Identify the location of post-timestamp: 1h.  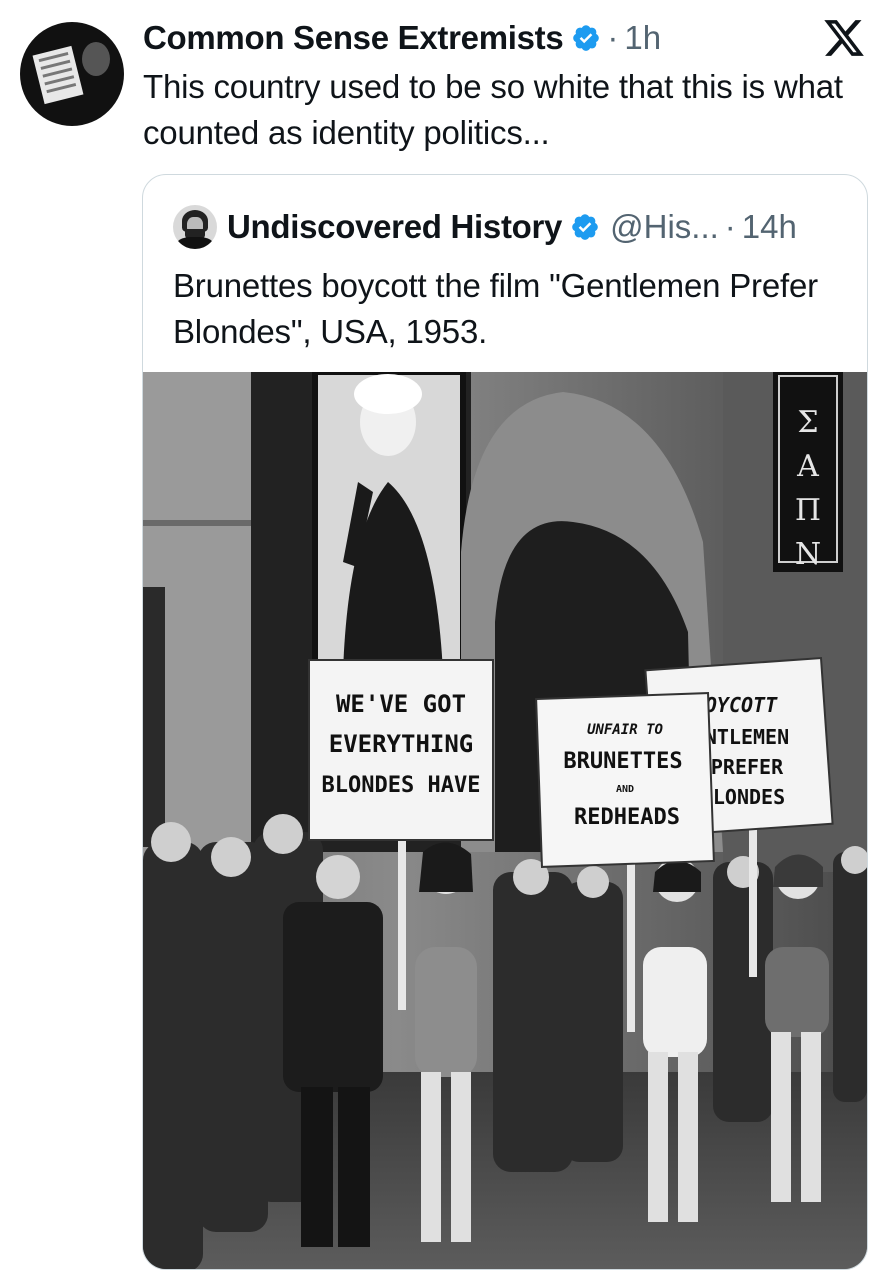
(642, 38).